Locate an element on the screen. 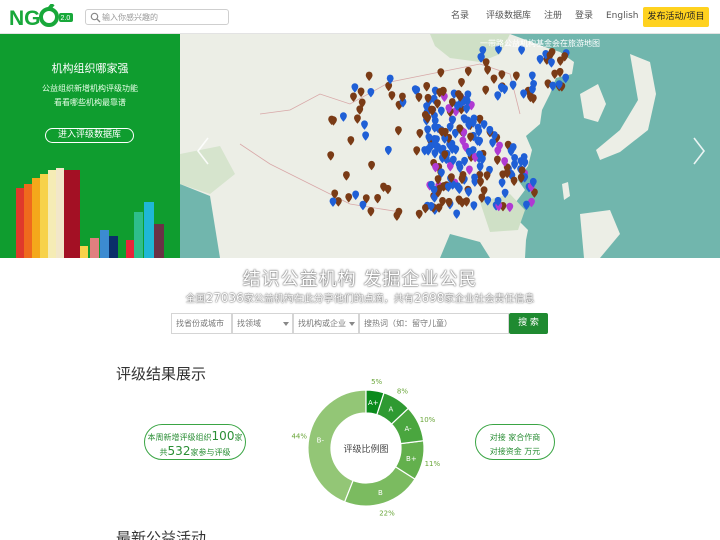 The height and width of the screenshot is (540, 720). nav-register: 注册 is located at coordinates (553, 17).